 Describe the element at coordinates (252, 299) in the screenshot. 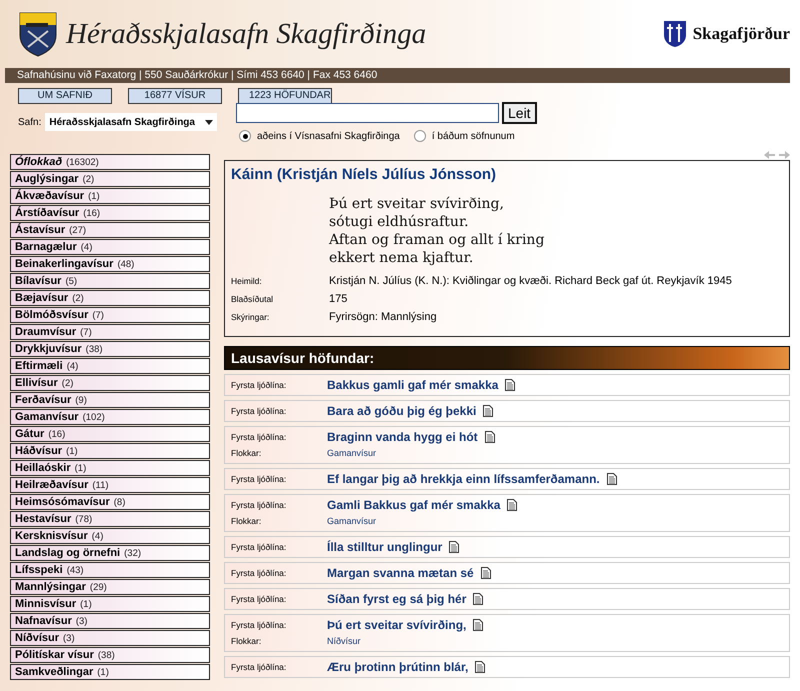

I see `field-label: Blaðsíðutal` at that location.